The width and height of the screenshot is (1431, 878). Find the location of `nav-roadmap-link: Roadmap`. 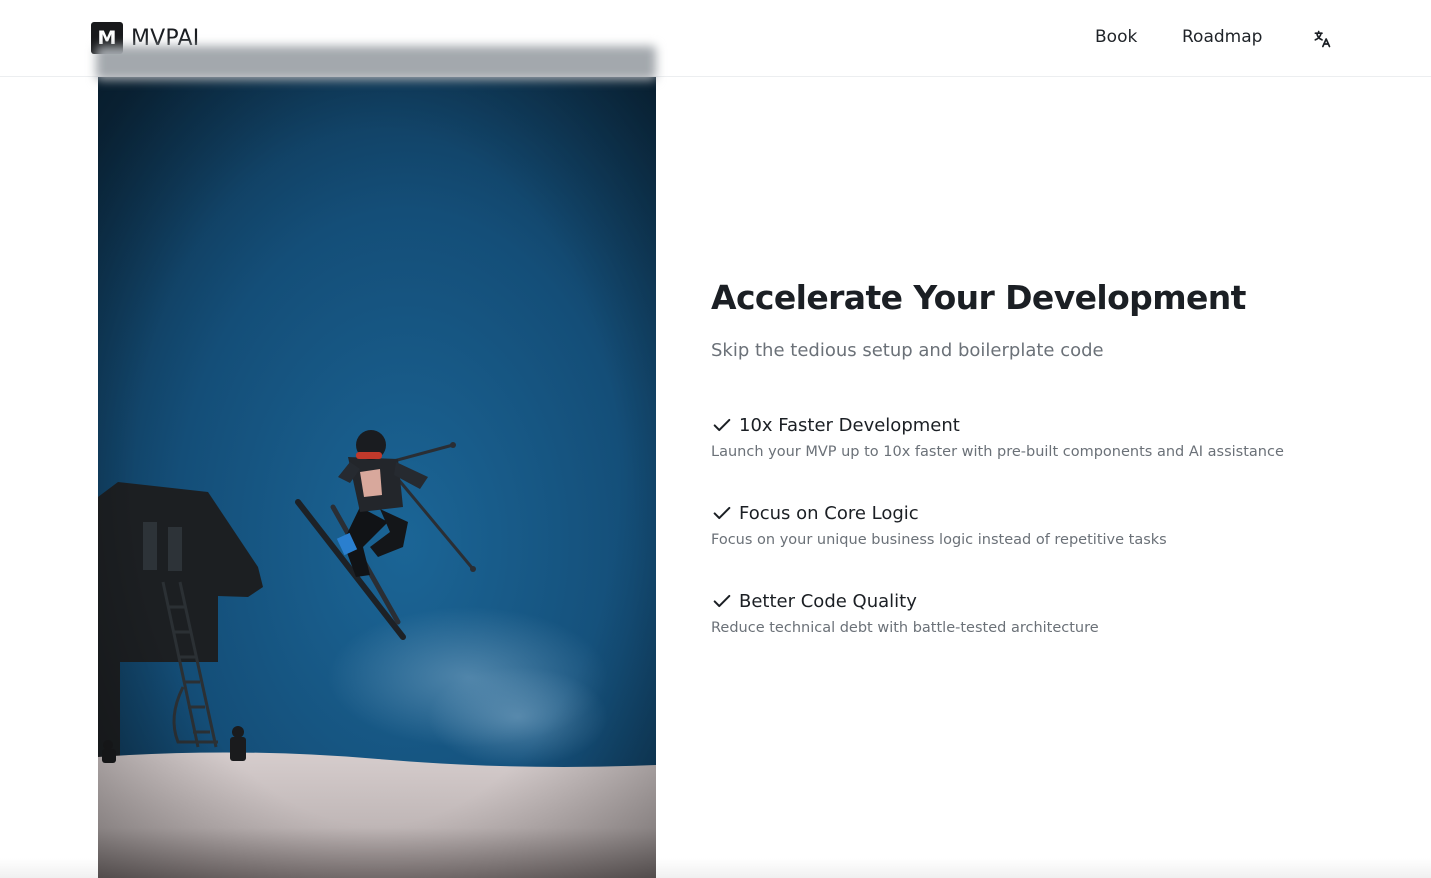

nav-roadmap-link: Roadmap is located at coordinates (1222, 37).